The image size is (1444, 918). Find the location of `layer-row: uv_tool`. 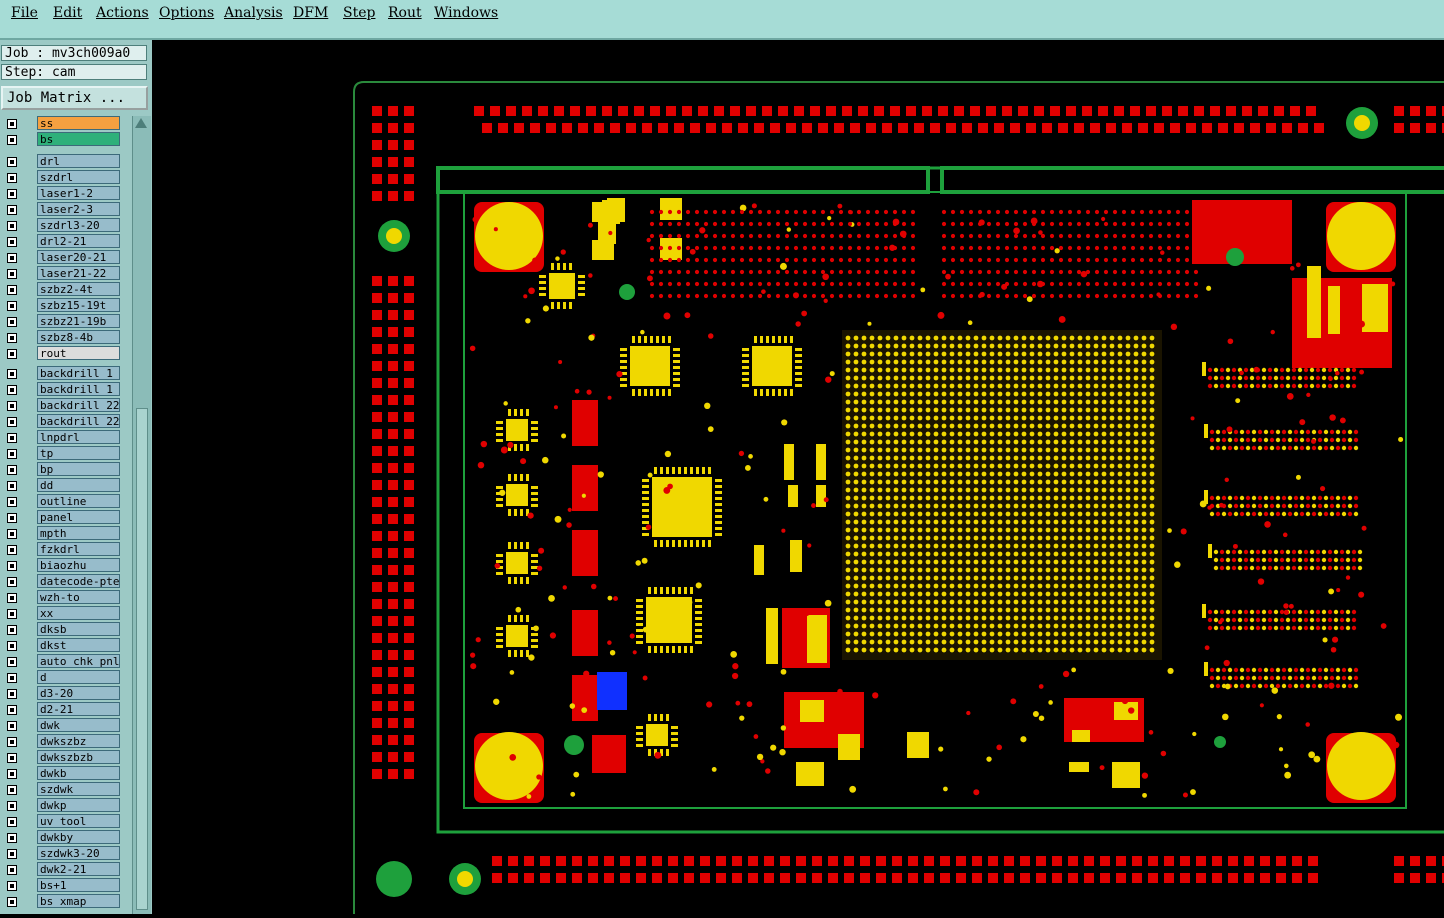

layer-row: uv_tool is located at coordinates (62, 822).